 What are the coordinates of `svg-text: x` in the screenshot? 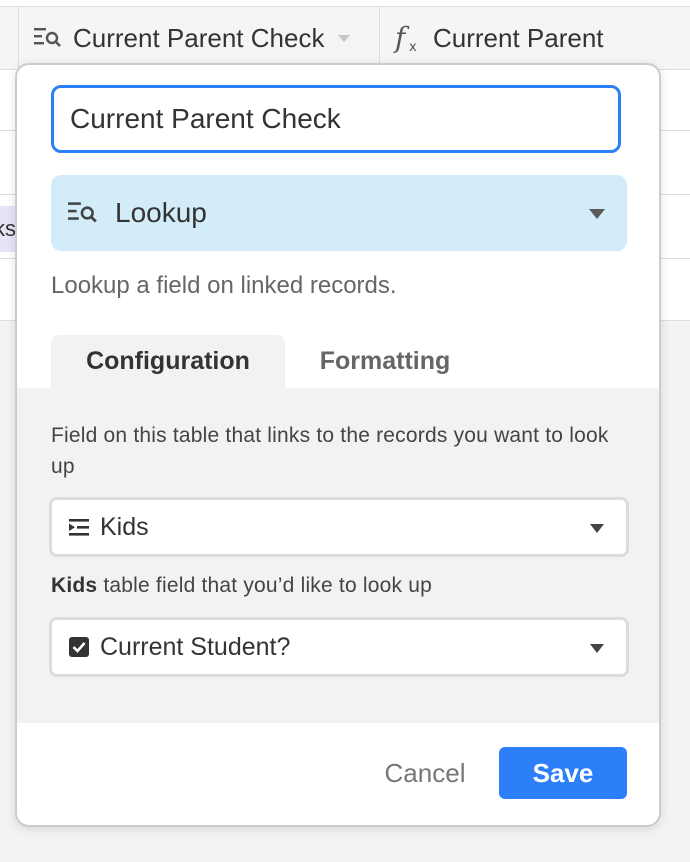 It's located at (413, 47).